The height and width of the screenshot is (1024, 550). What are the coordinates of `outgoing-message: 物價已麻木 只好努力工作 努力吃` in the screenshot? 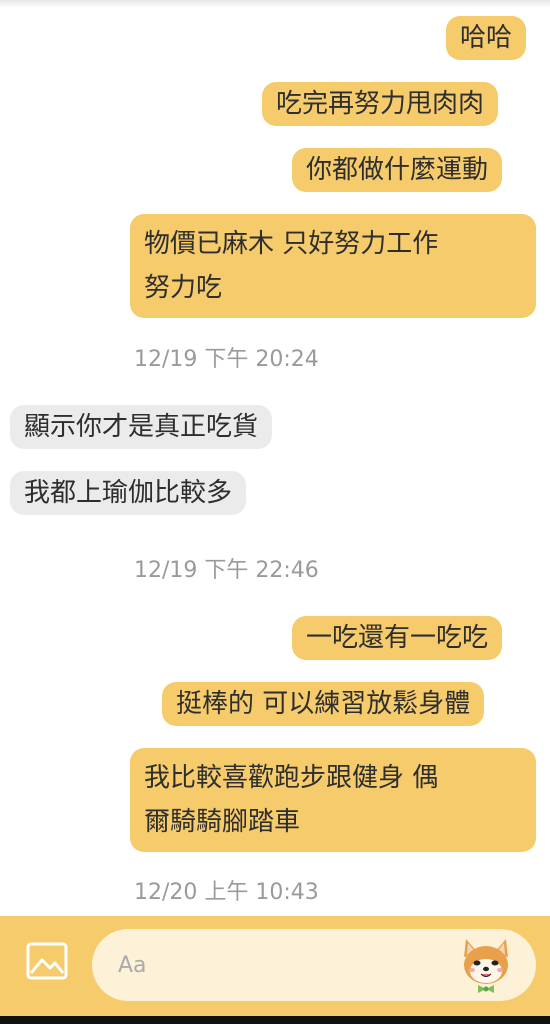 It's located at (333, 266).